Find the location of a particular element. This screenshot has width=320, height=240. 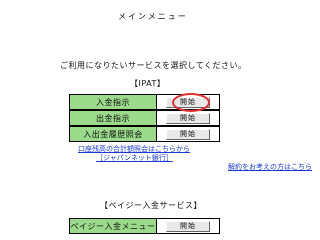

row-label: ペイジー入金メニュー is located at coordinates (113, 226).